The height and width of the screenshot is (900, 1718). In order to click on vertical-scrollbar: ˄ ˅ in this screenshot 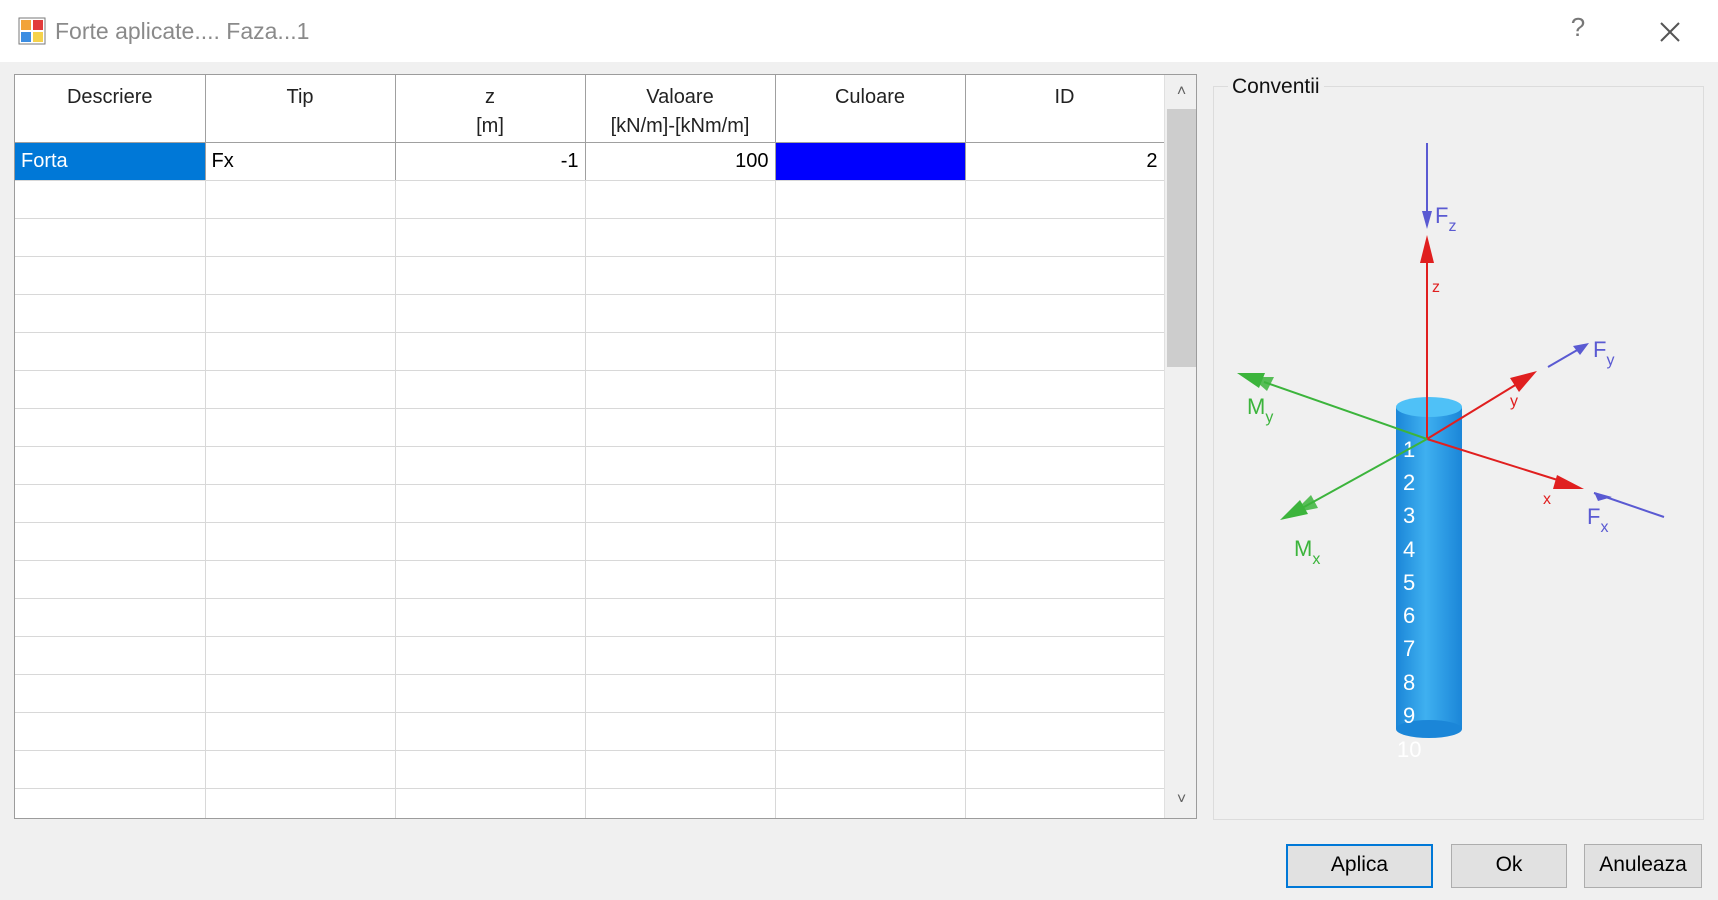, I will do `click(1180, 446)`.